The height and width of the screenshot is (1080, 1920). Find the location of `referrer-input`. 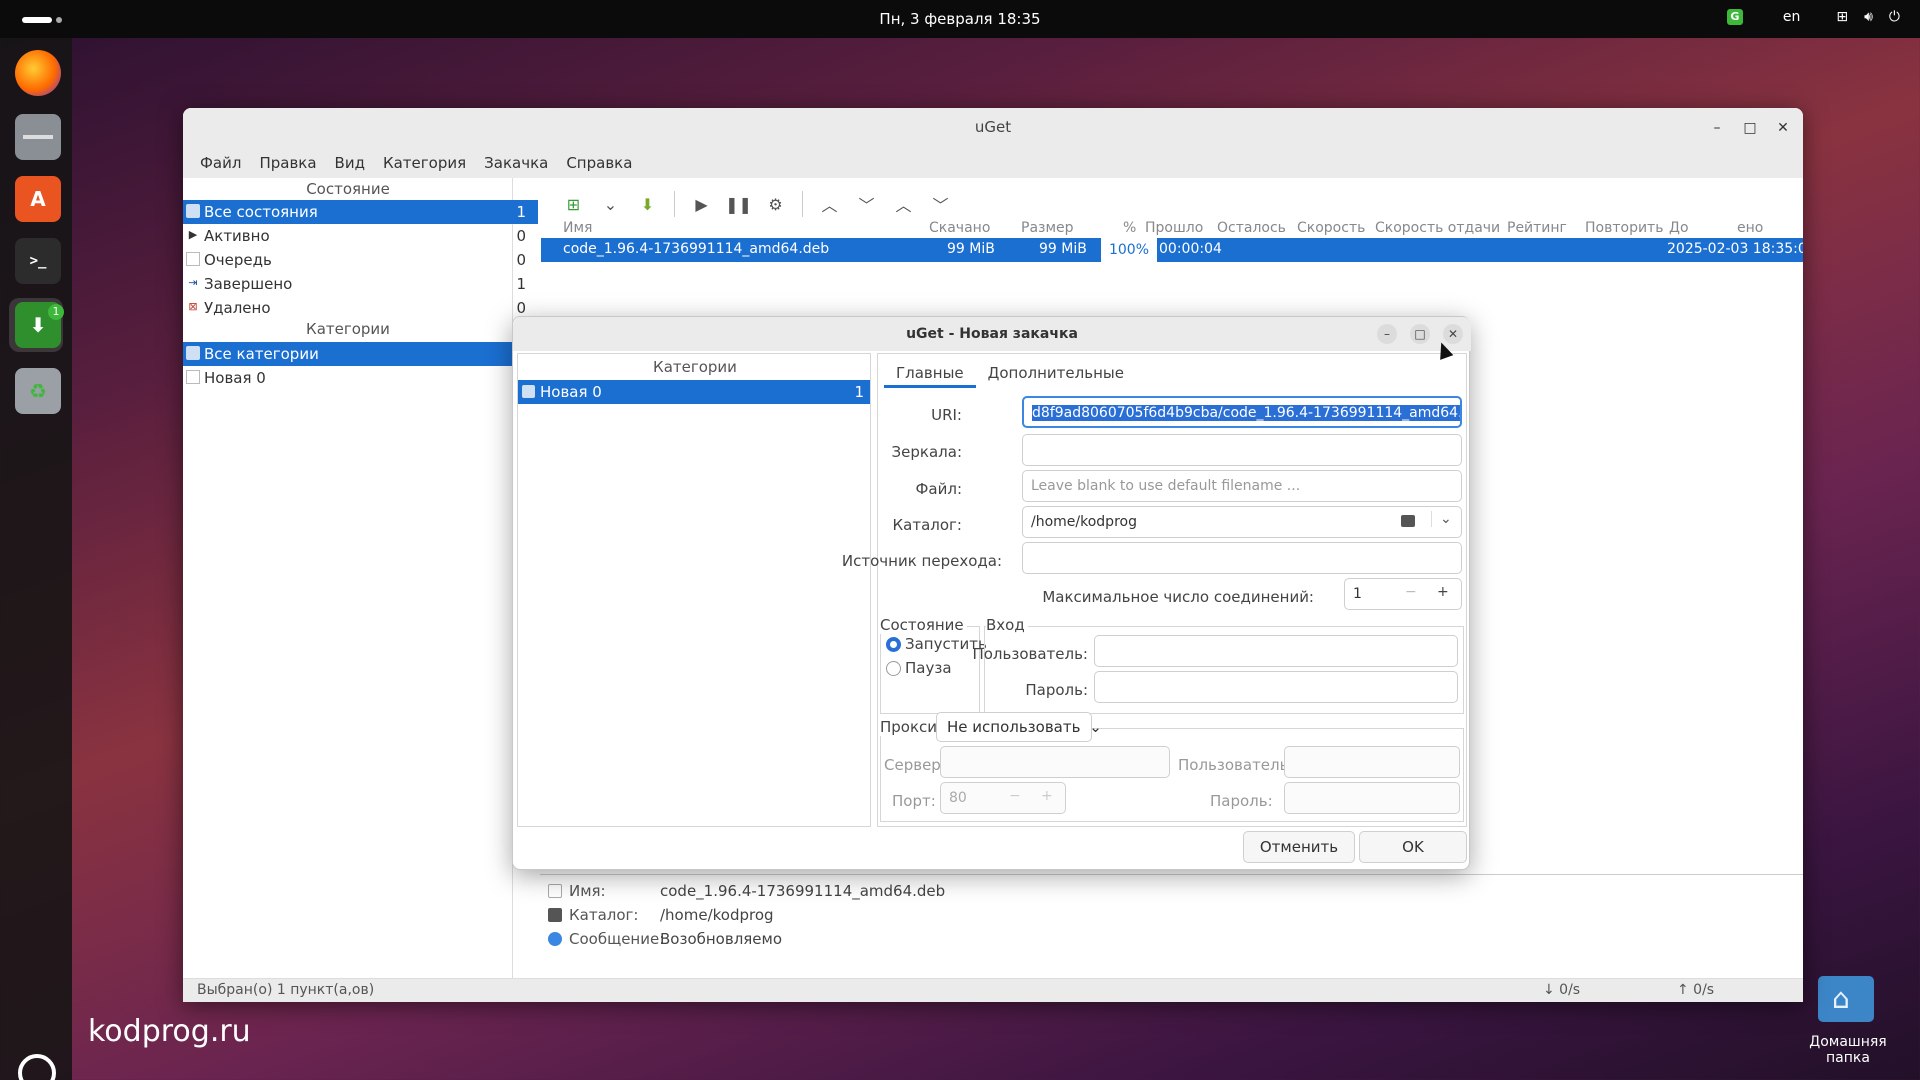

referrer-input is located at coordinates (1242, 558).